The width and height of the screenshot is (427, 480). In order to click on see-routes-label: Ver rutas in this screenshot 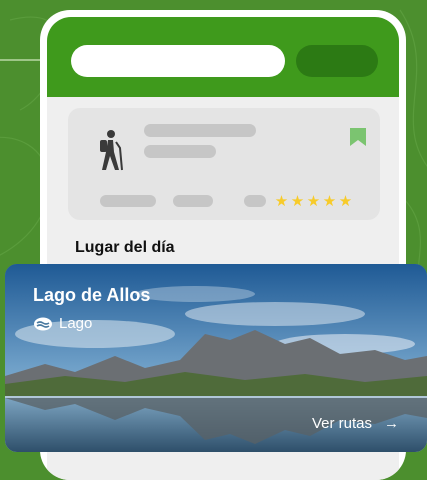, I will do `click(342, 423)`.